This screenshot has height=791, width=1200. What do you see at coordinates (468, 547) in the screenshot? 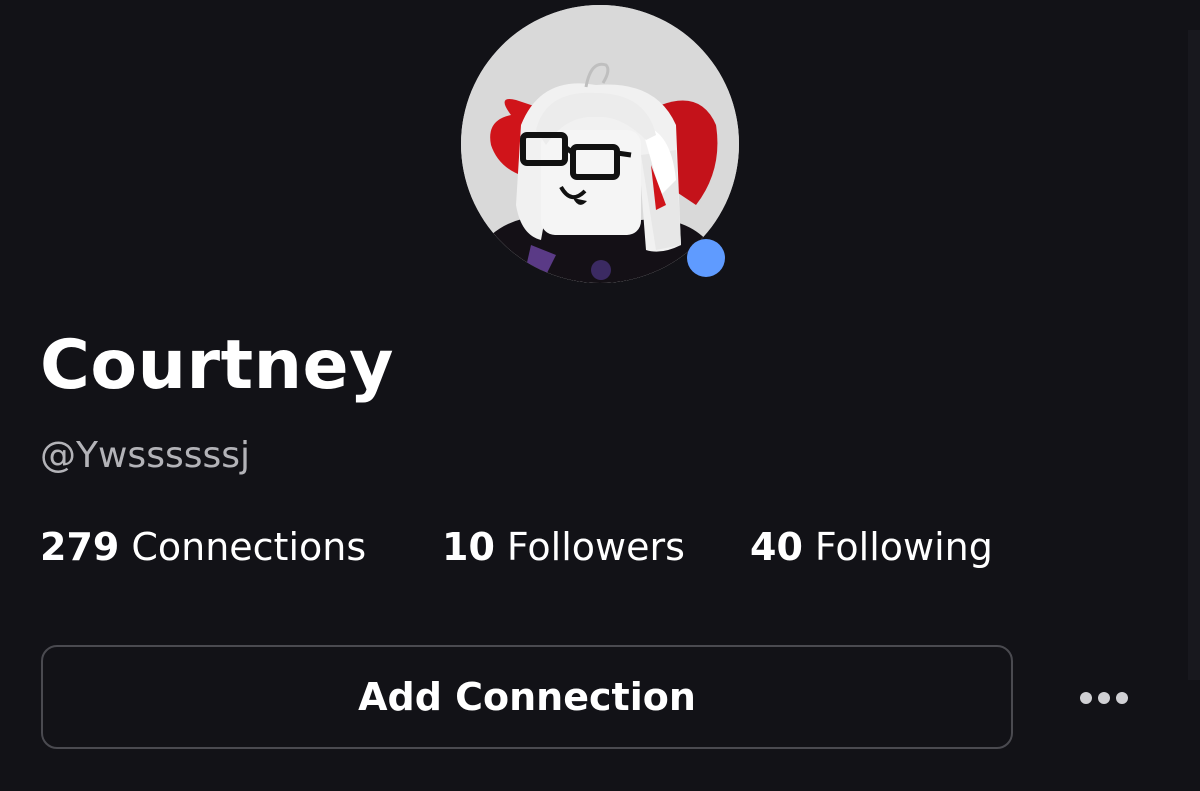
I see `followers-count: 10` at bounding box center [468, 547].